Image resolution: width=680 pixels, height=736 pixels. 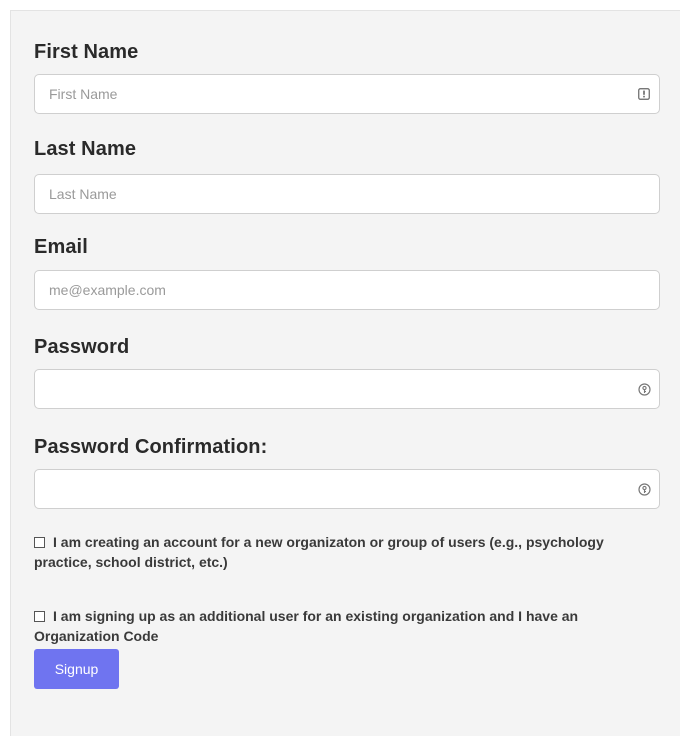 I want to click on password-input, so click(x=347, y=389).